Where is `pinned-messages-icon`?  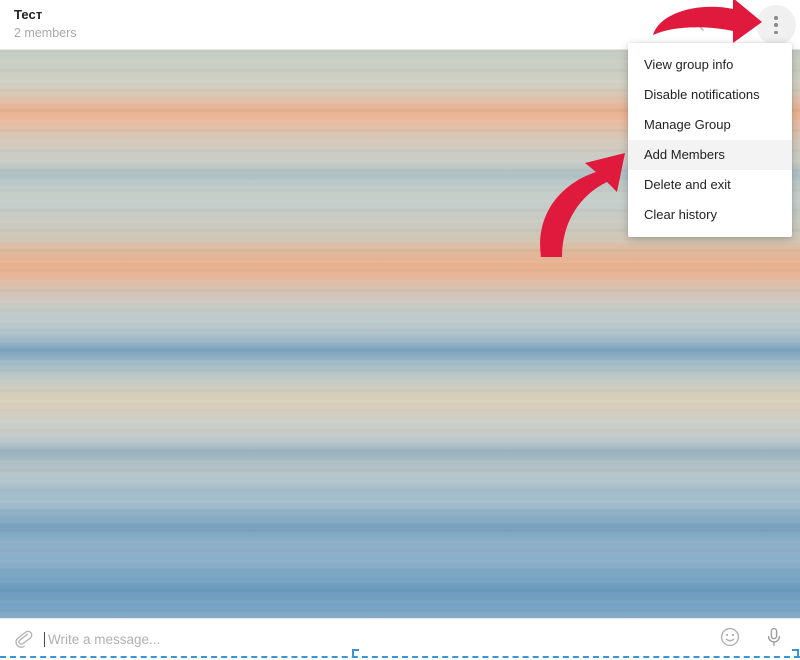
pinned-messages-icon is located at coordinates (736, 25).